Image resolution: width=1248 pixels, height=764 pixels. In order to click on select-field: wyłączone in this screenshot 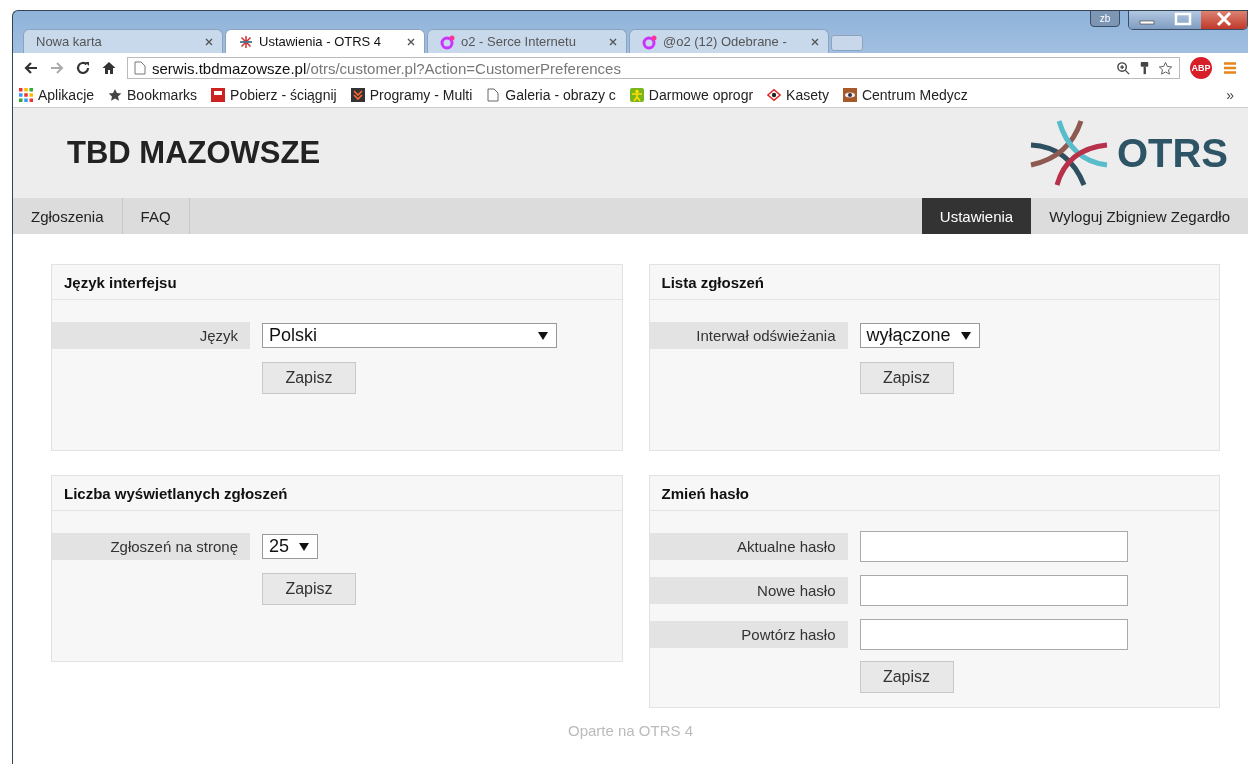, I will do `click(919, 335)`.